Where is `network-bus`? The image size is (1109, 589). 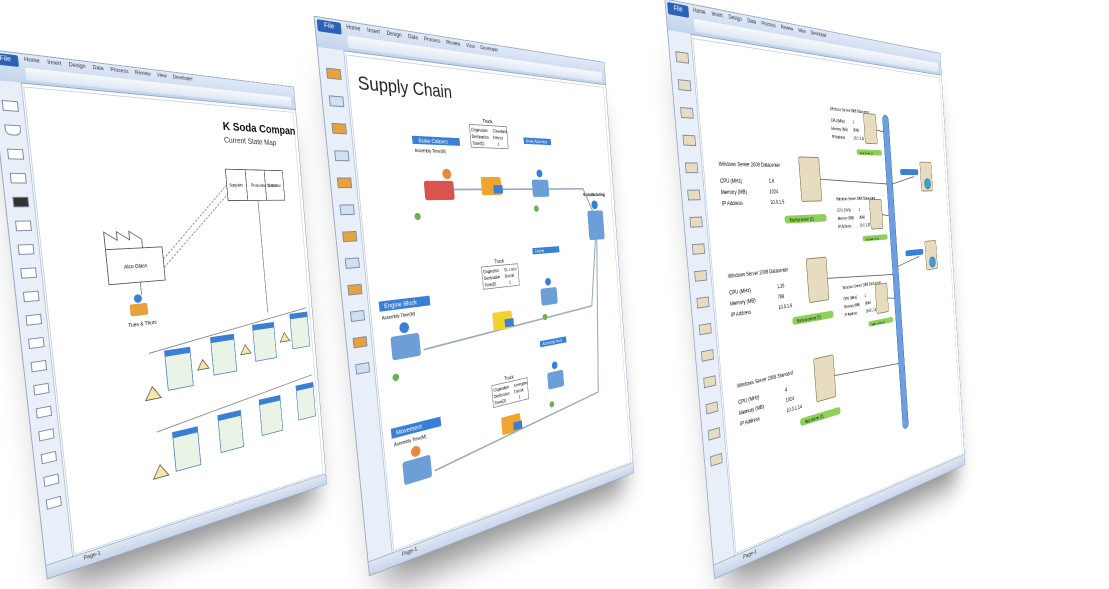
network-bus is located at coordinates (895, 272).